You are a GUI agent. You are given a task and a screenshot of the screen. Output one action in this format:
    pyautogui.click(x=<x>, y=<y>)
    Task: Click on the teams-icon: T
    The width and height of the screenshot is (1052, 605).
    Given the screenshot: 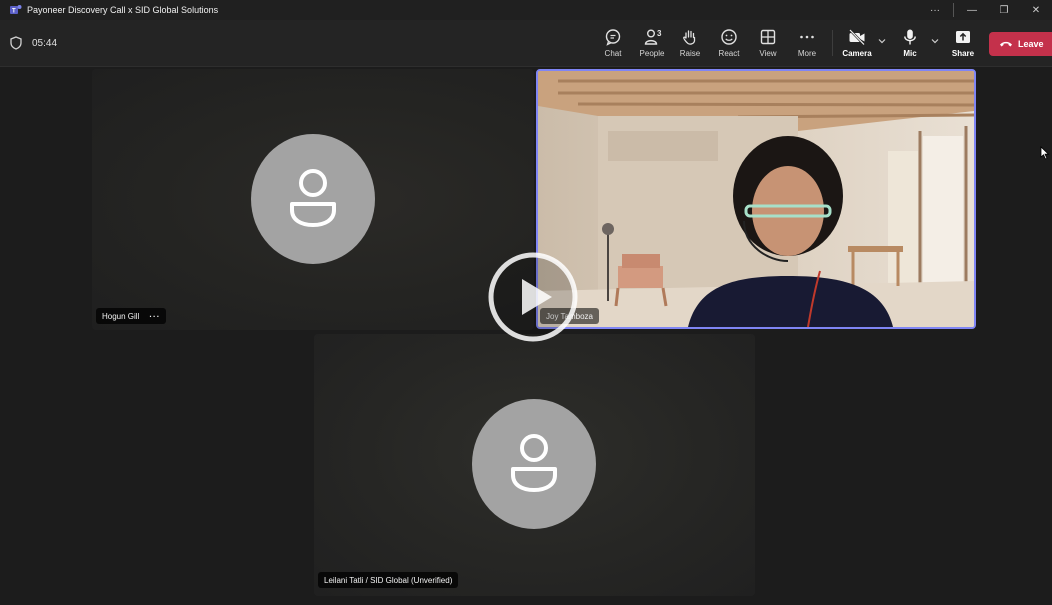 What is the action you would take?
    pyautogui.click(x=16, y=10)
    